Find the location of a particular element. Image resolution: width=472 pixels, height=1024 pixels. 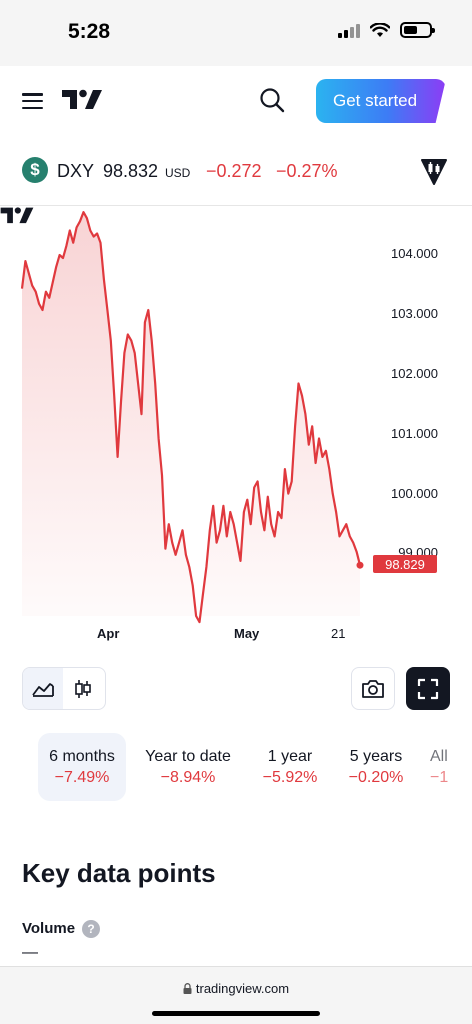

ticker-symbol: DXY is located at coordinates (76, 171).